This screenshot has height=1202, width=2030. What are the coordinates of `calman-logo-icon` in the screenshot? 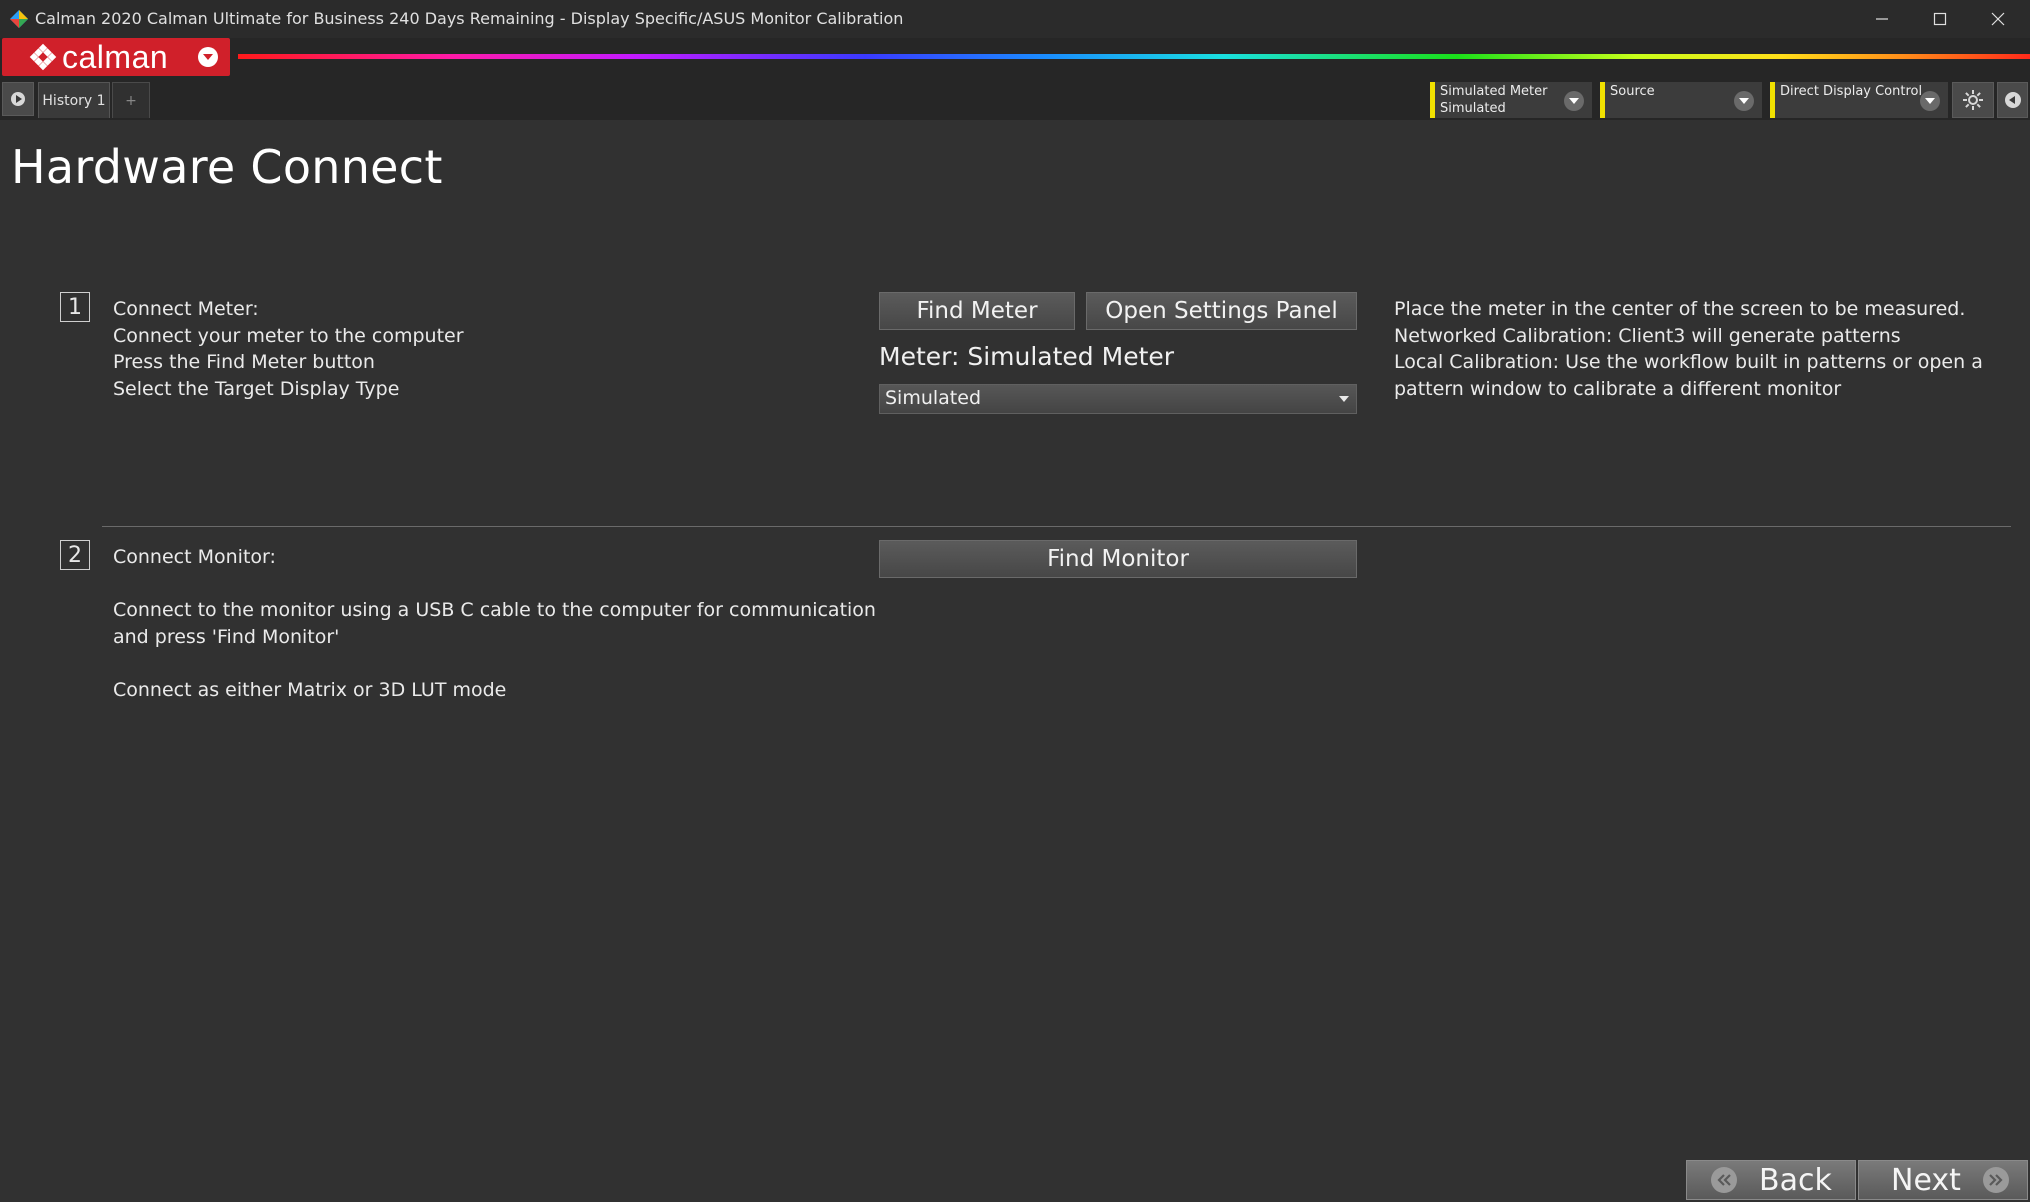 It's located at (43, 57).